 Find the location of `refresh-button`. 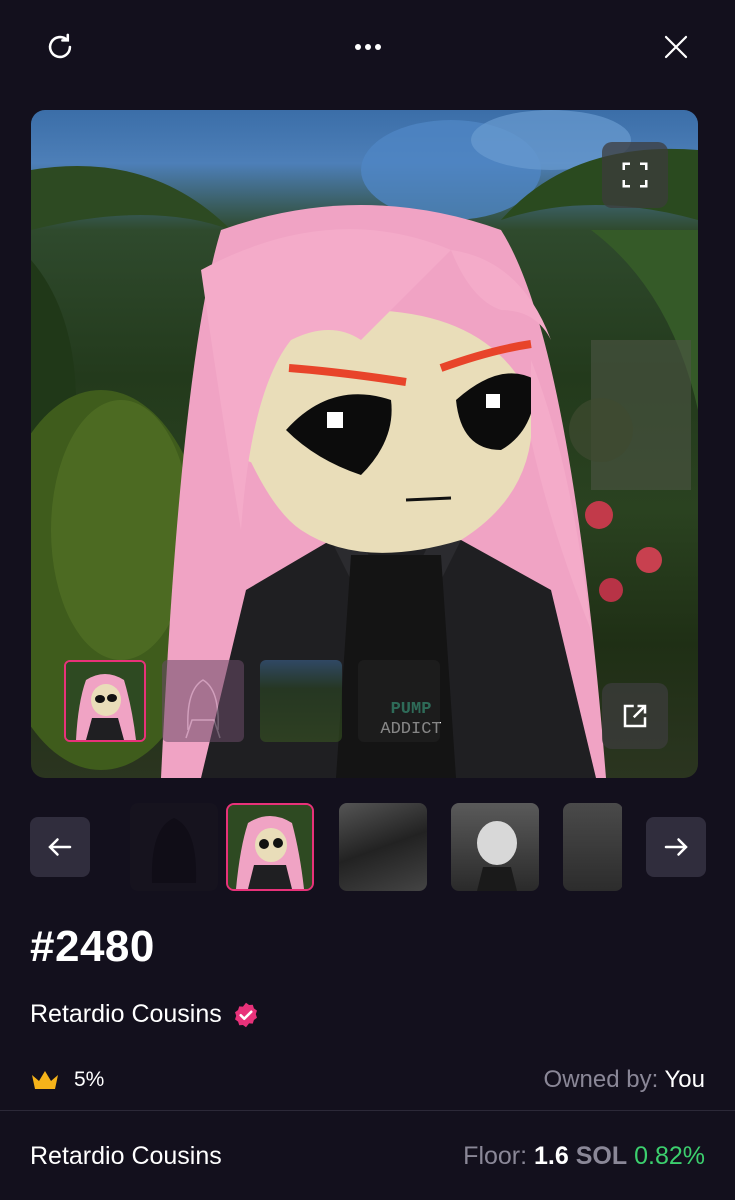

refresh-button is located at coordinates (60, 47).